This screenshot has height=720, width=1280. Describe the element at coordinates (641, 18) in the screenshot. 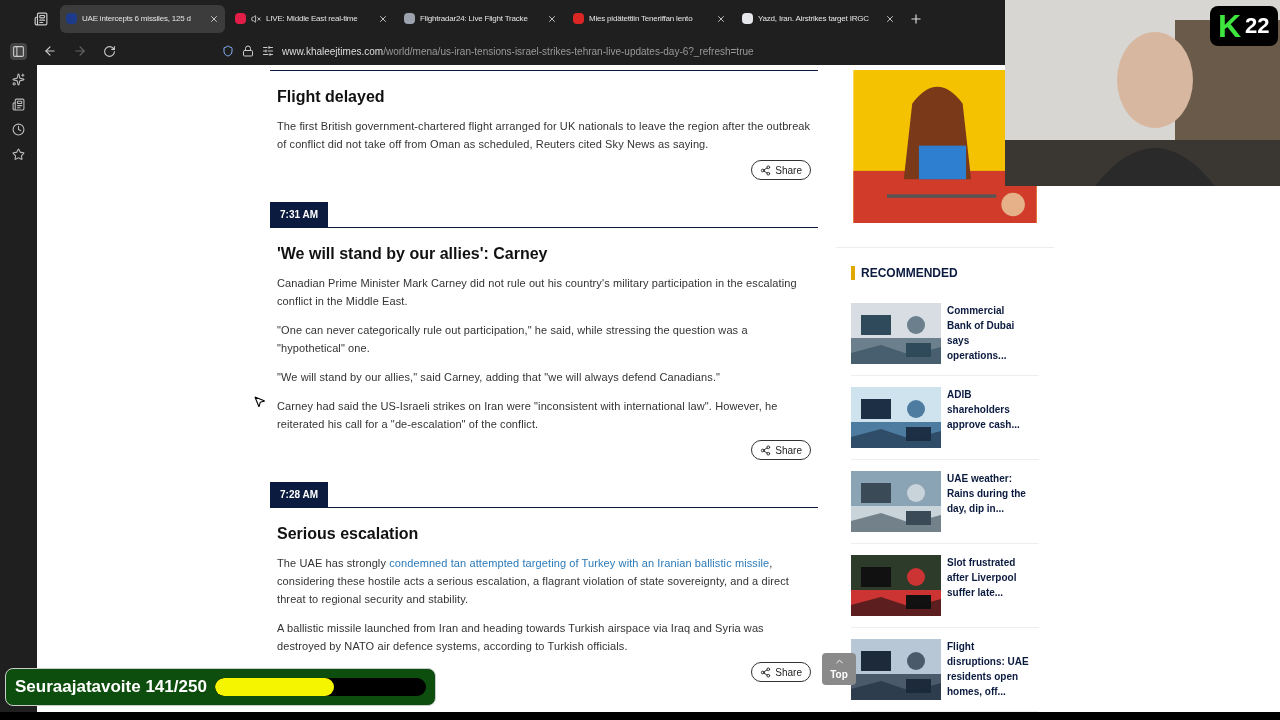

I see `tab-title: Mies pidätettiin Teneriffan lento` at that location.